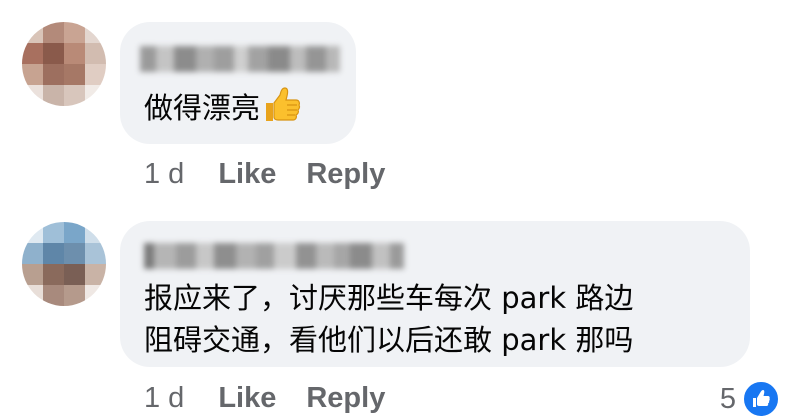 This screenshot has height=418, width=800. I want to click on comment-text-line: 做得漂亮, so click(202, 108).